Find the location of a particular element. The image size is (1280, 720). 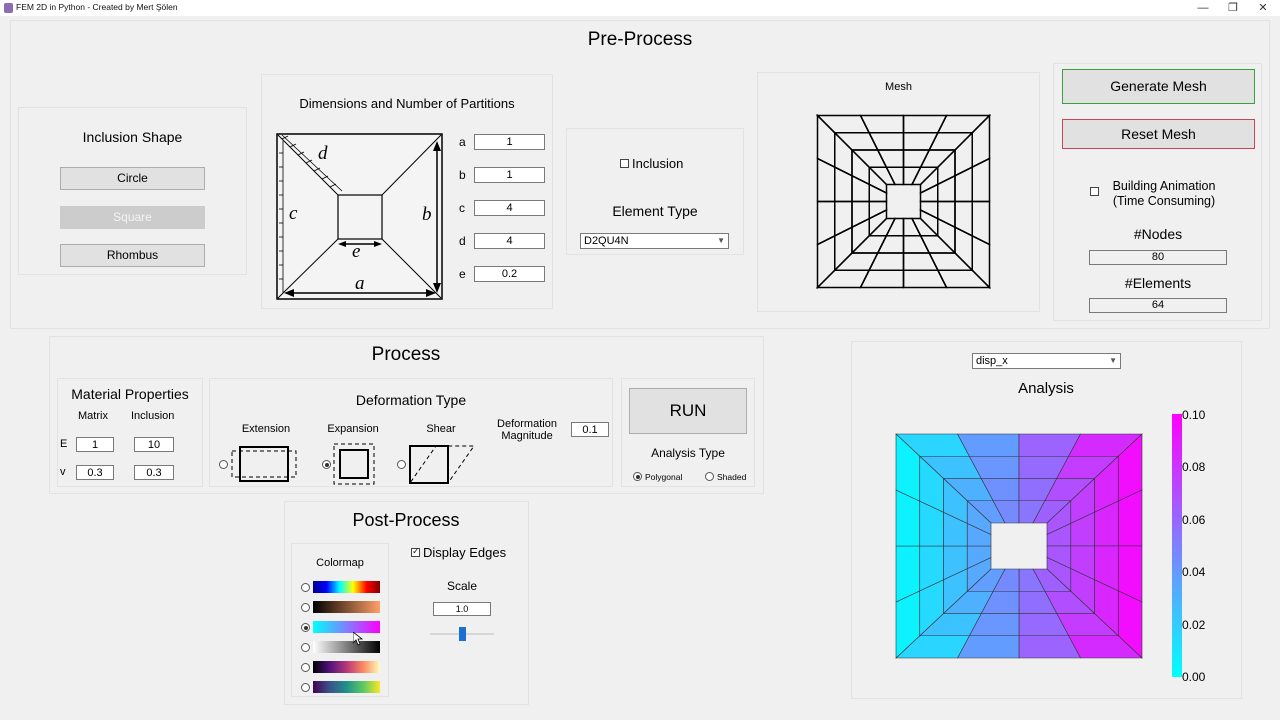

colormap-jet is located at coordinates (346, 587).